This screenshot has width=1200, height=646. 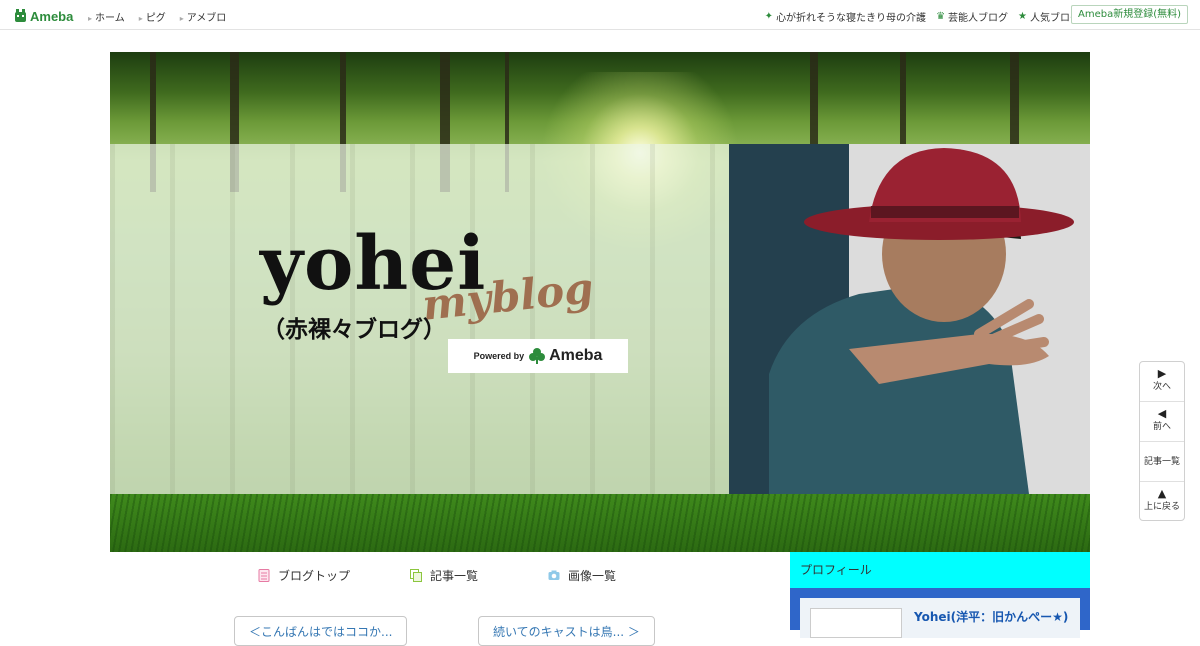 What do you see at coordinates (1161, 507) in the screenshot?
I see `back-to-top-label: 上に戻る` at bounding box center [1161, 507].